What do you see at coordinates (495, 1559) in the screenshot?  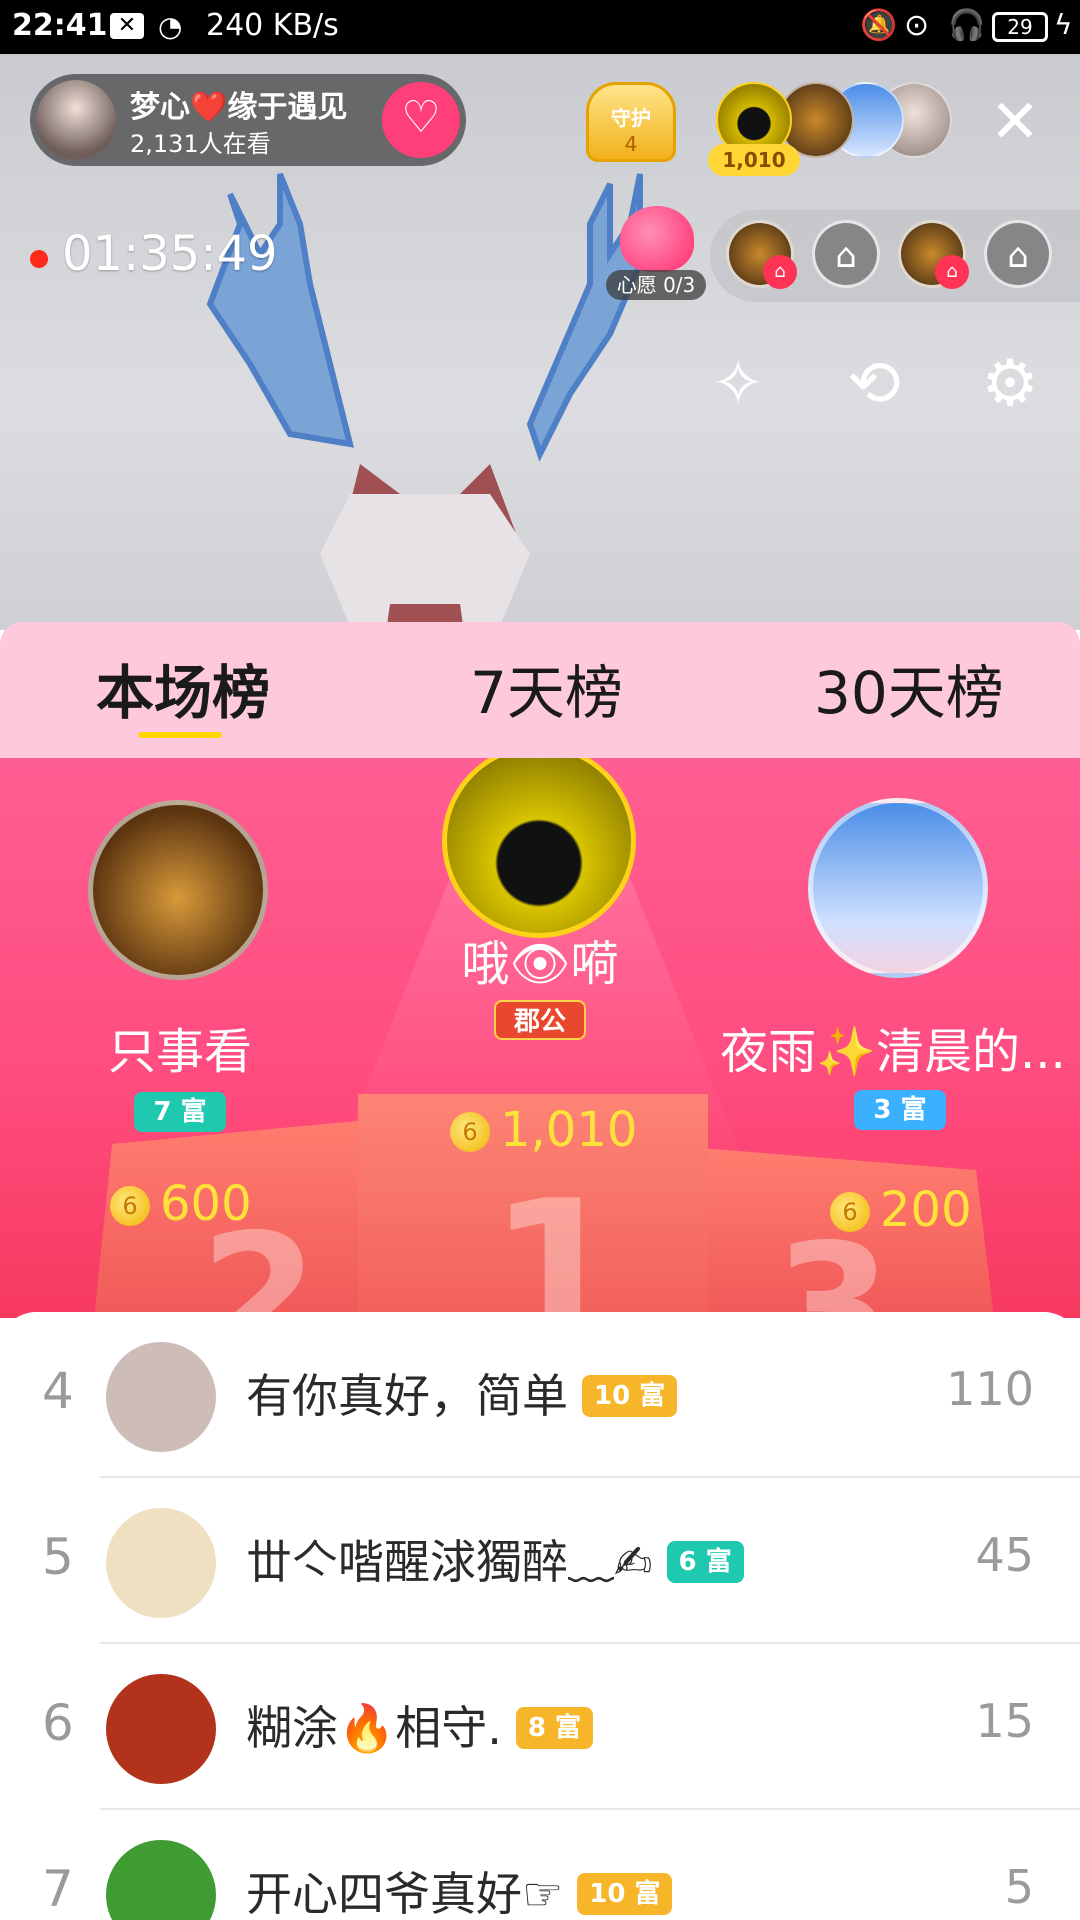 I see `user-name: 丗亽喈醒浗獨醉﹏✍ 6 富` at bounding box center [495, 1559].